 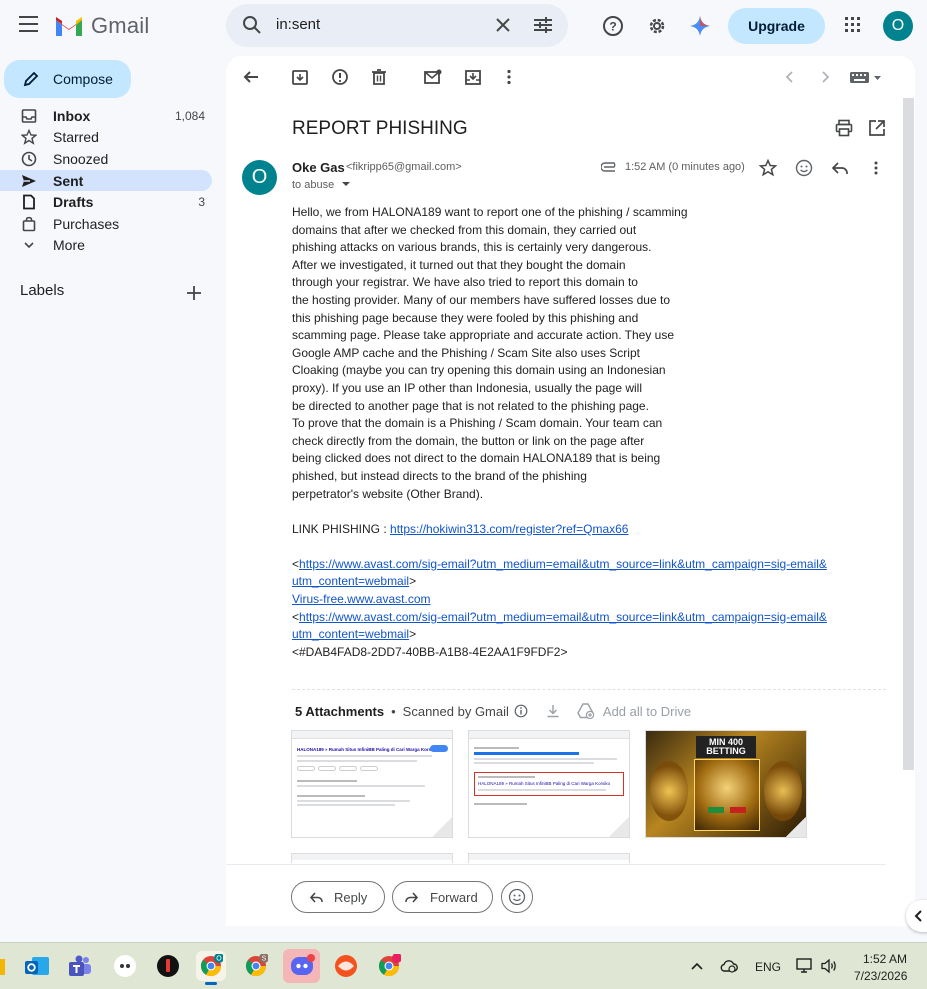 What do you see at coordinates (543, 25) in the screenshot?
I see `search-options-icon` at bounding box center [543, 25].